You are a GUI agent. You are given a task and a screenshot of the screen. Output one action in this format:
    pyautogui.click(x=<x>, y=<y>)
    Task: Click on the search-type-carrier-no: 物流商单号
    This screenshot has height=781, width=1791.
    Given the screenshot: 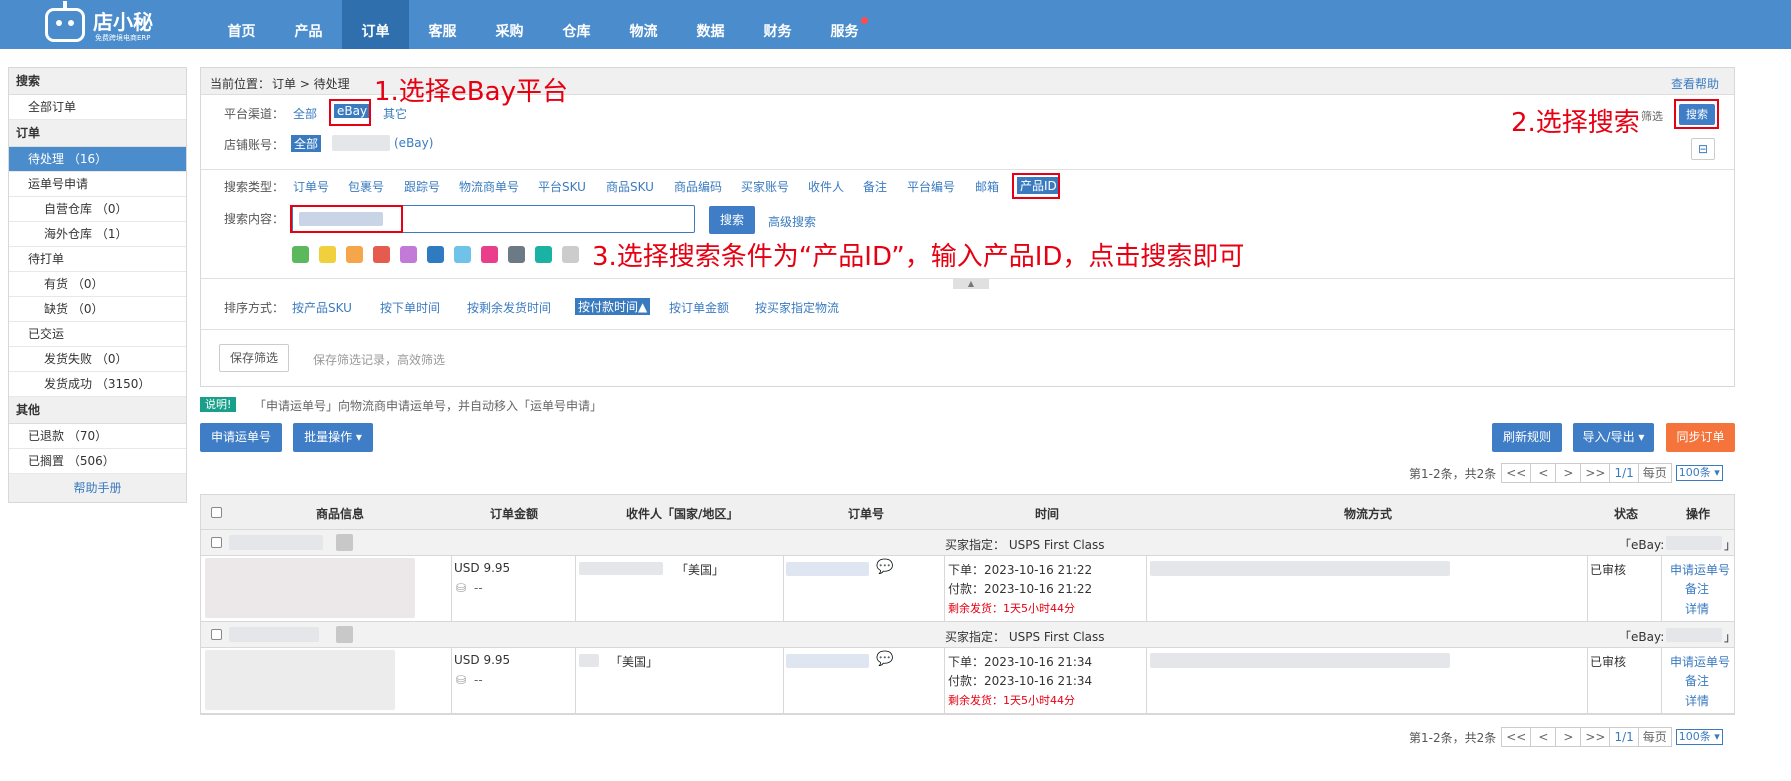 What is the action you would take?
    pyautogui.click(x=489, y=186)
    